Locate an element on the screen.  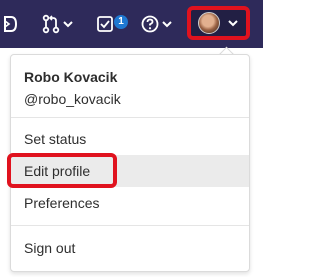
menu-item-edit-profile: Edit profile is located at coordinates (130, 171).